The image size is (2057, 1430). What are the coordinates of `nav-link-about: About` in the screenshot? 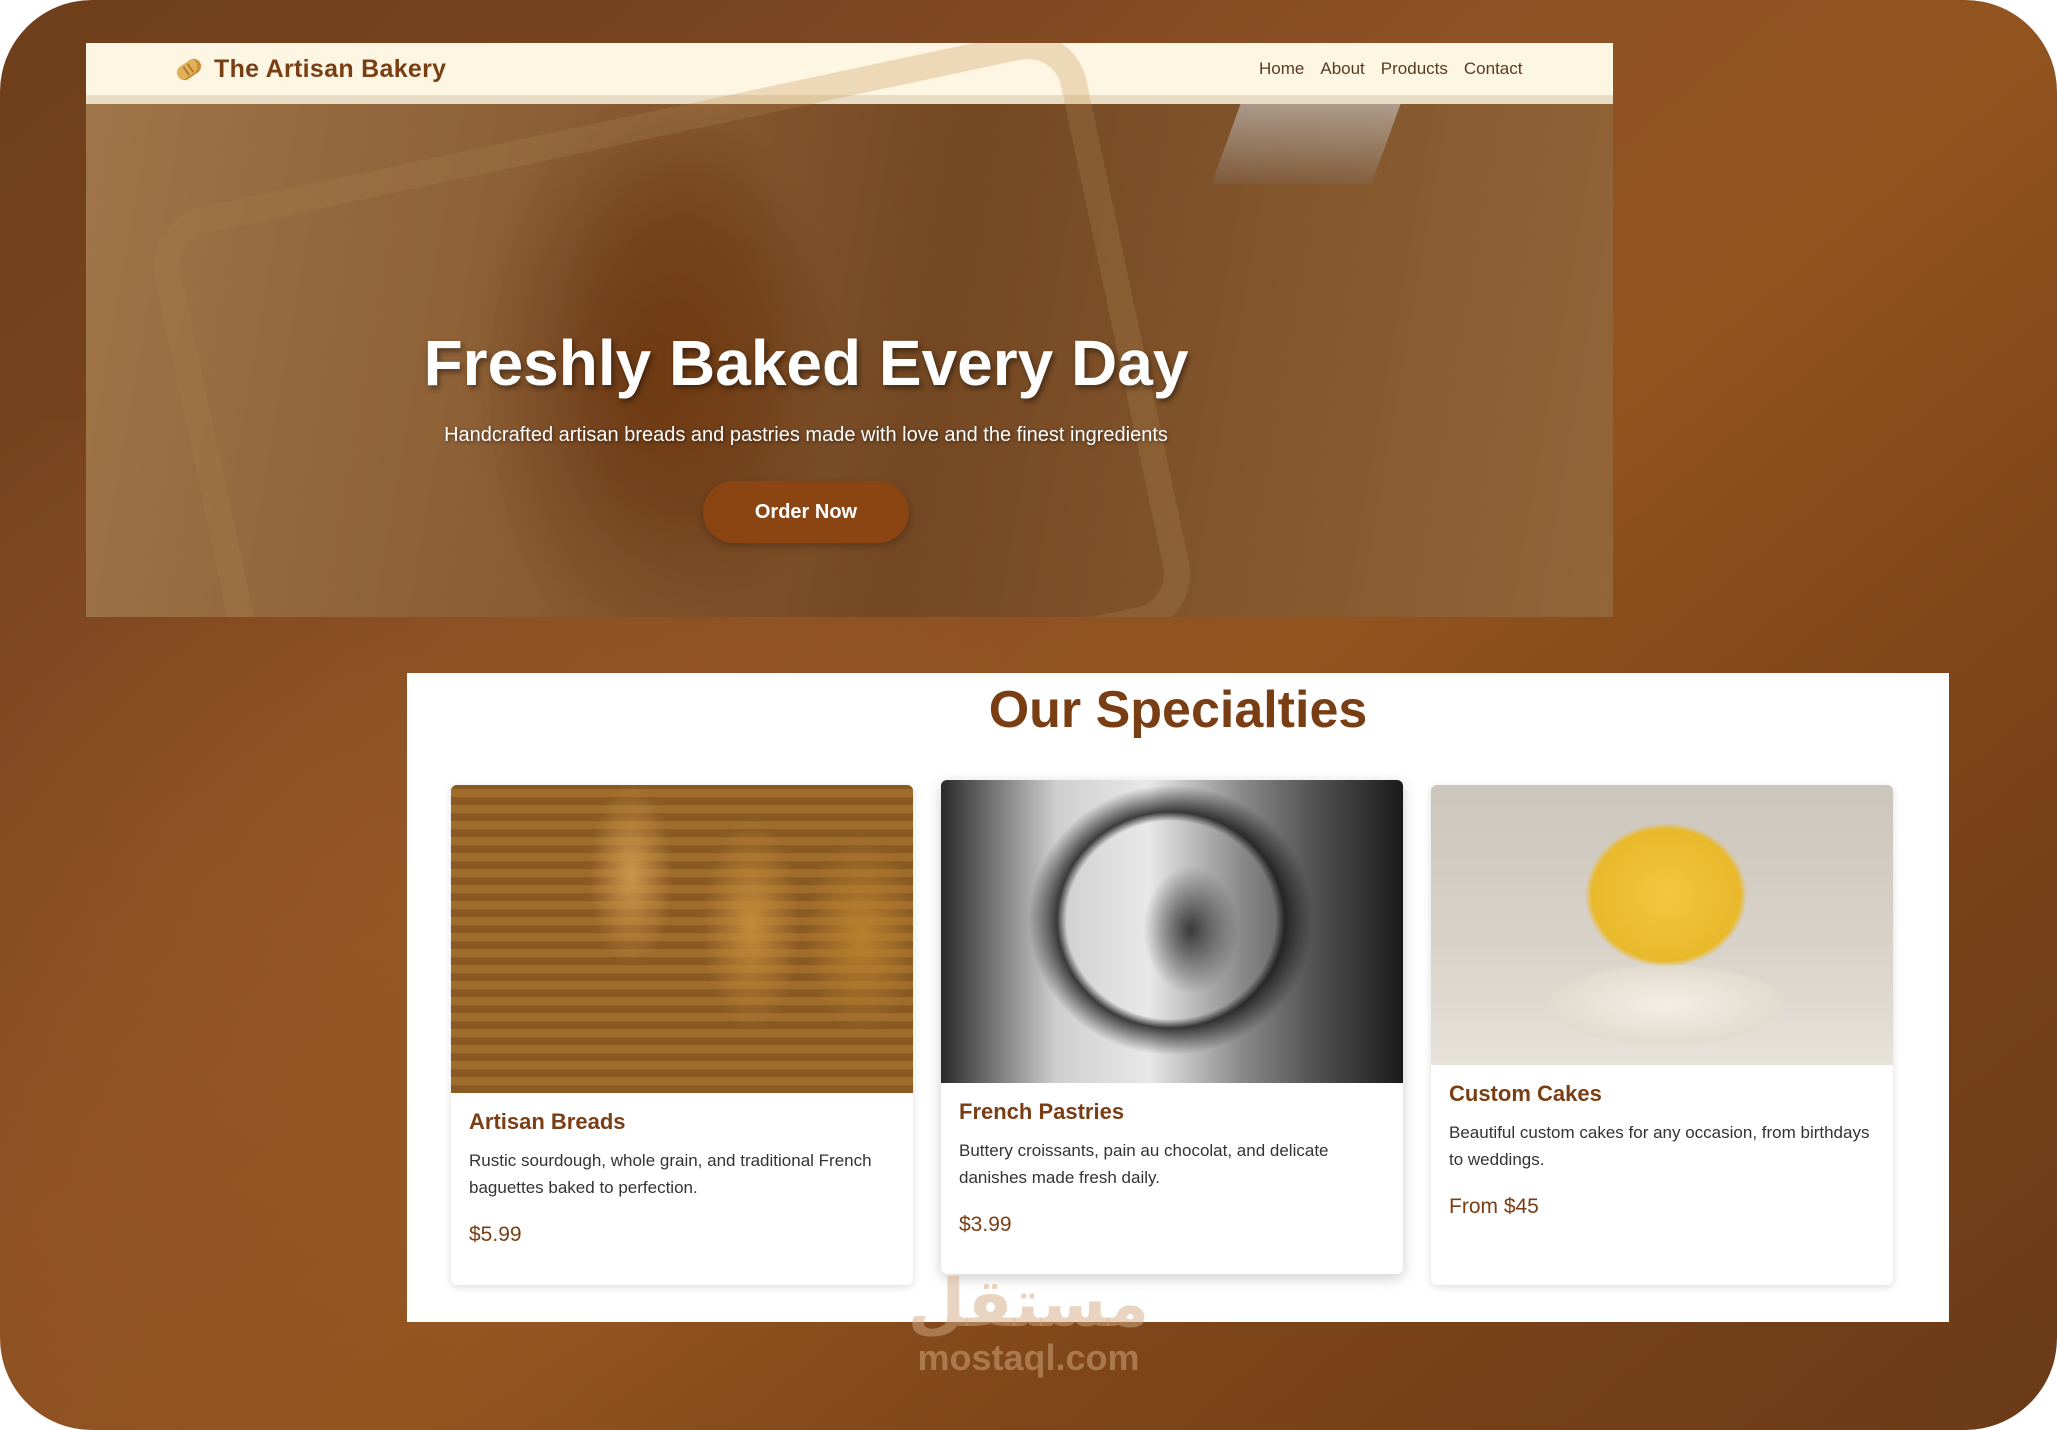 It's located at (1342, 69).